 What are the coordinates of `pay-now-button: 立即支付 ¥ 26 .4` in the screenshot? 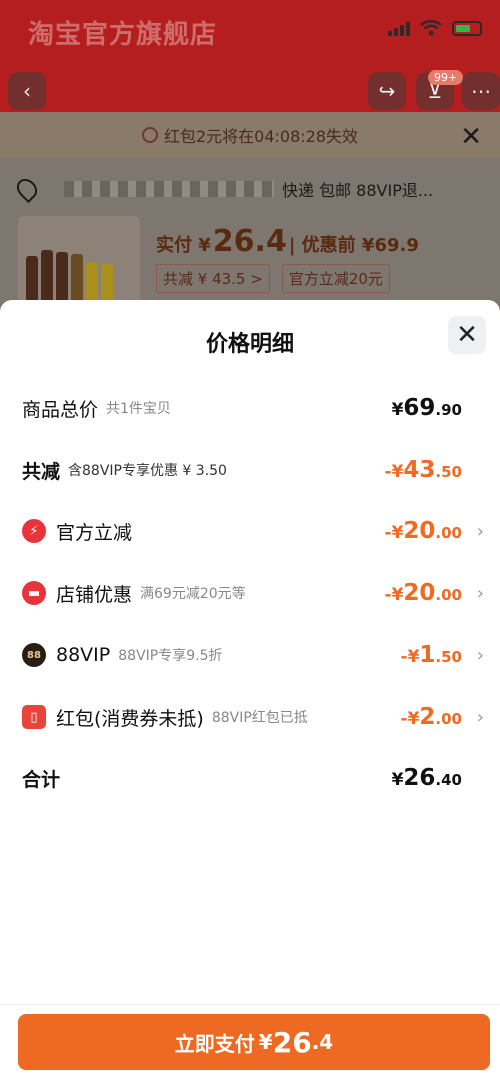 It's located at (254, 1042).